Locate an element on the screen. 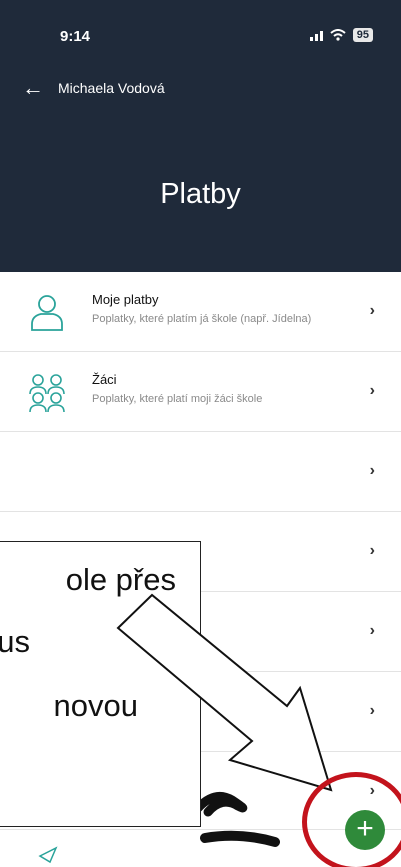 Image resolution: width=401 pixels, height=867 pixels. callout-text: us is located at coordinates (15, 641).